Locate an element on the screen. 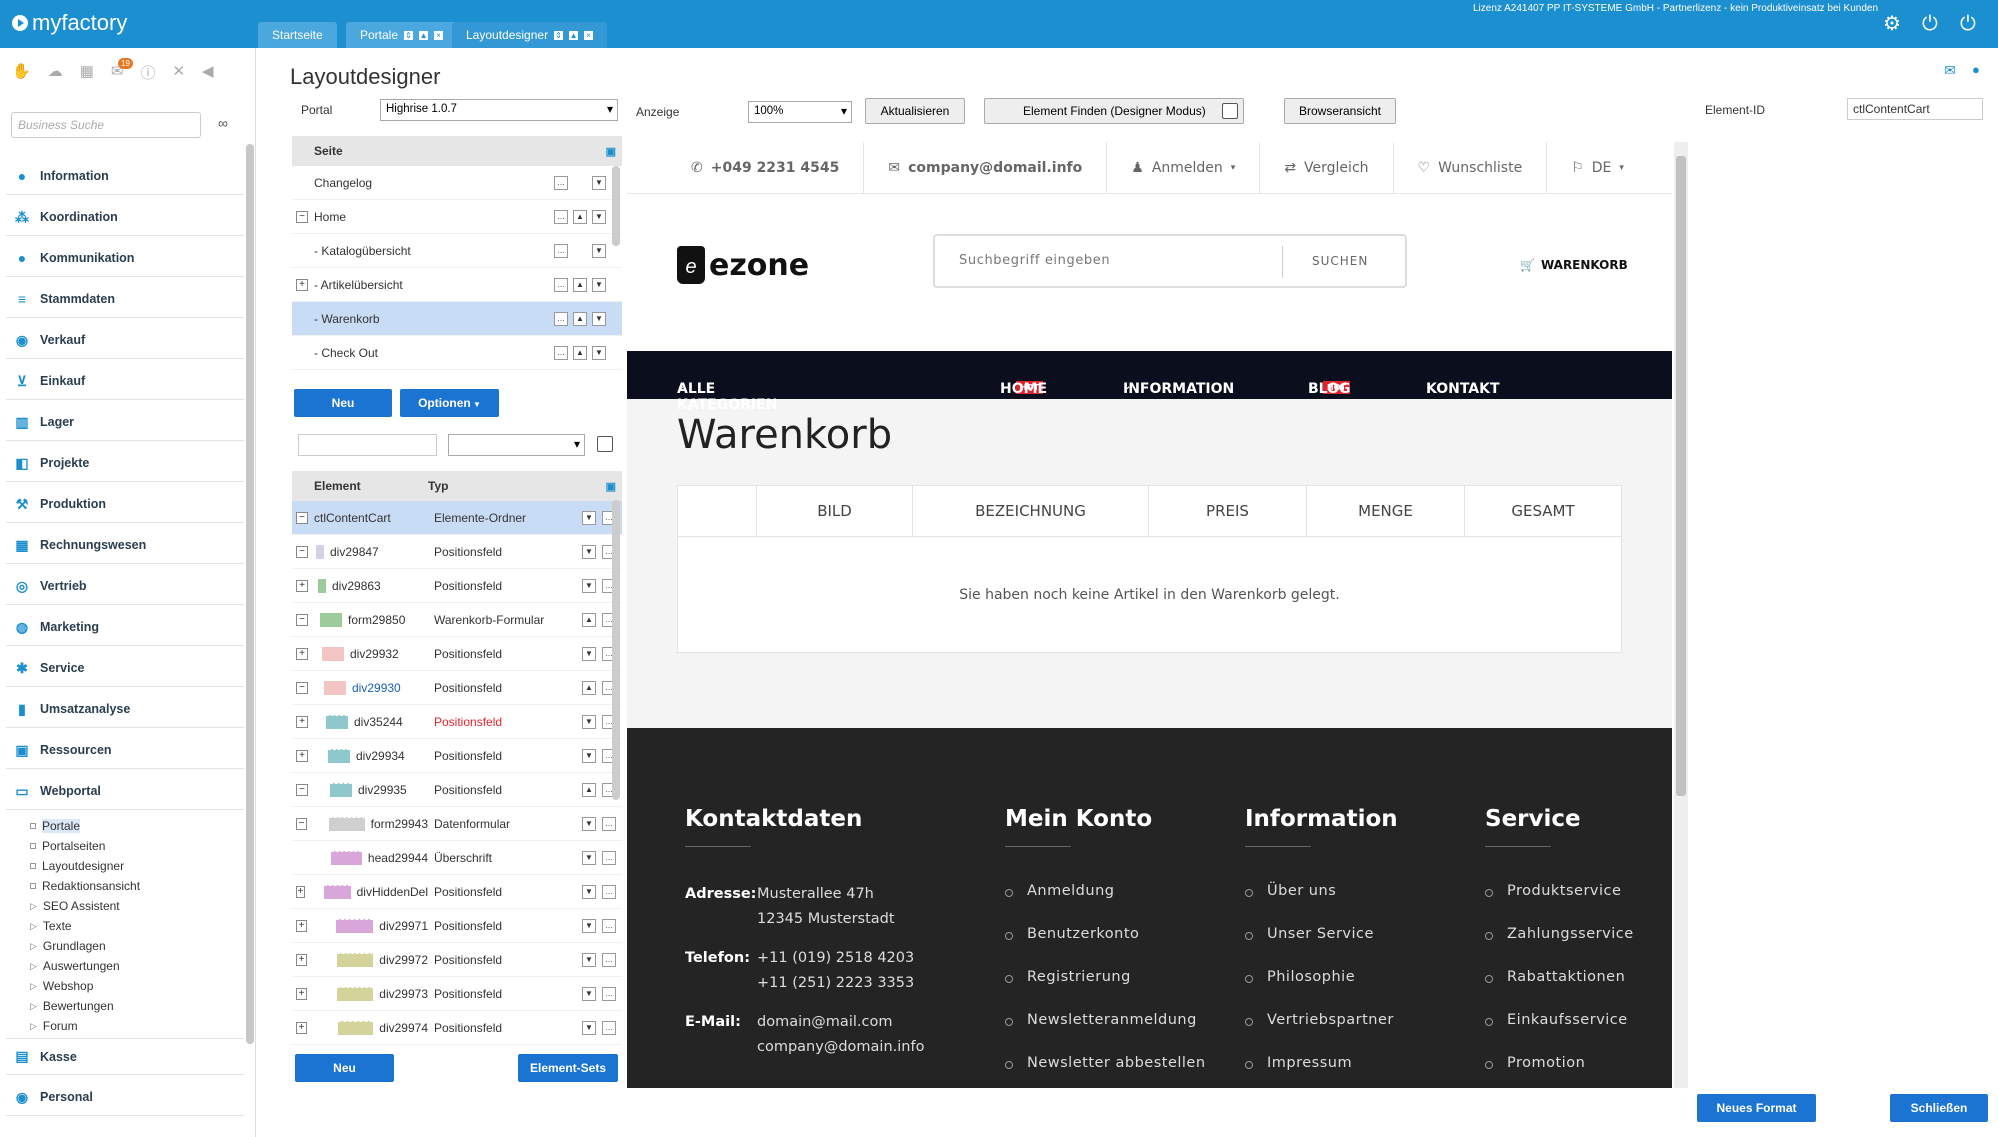 This screenshot has width=1998, height=1137. find-element-button: Element Finden (Designer Modus) is located at coordinates (1114, 111).